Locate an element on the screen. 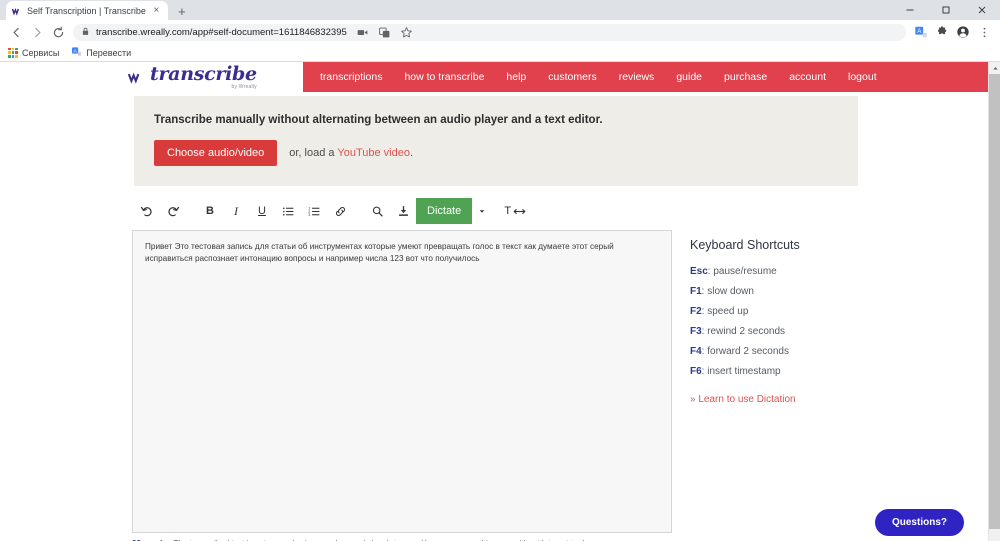 Image resolution: width=1000 pixels, height=541 pixels. or-load-prefix: or, load a is located at coordinates (313, 153).